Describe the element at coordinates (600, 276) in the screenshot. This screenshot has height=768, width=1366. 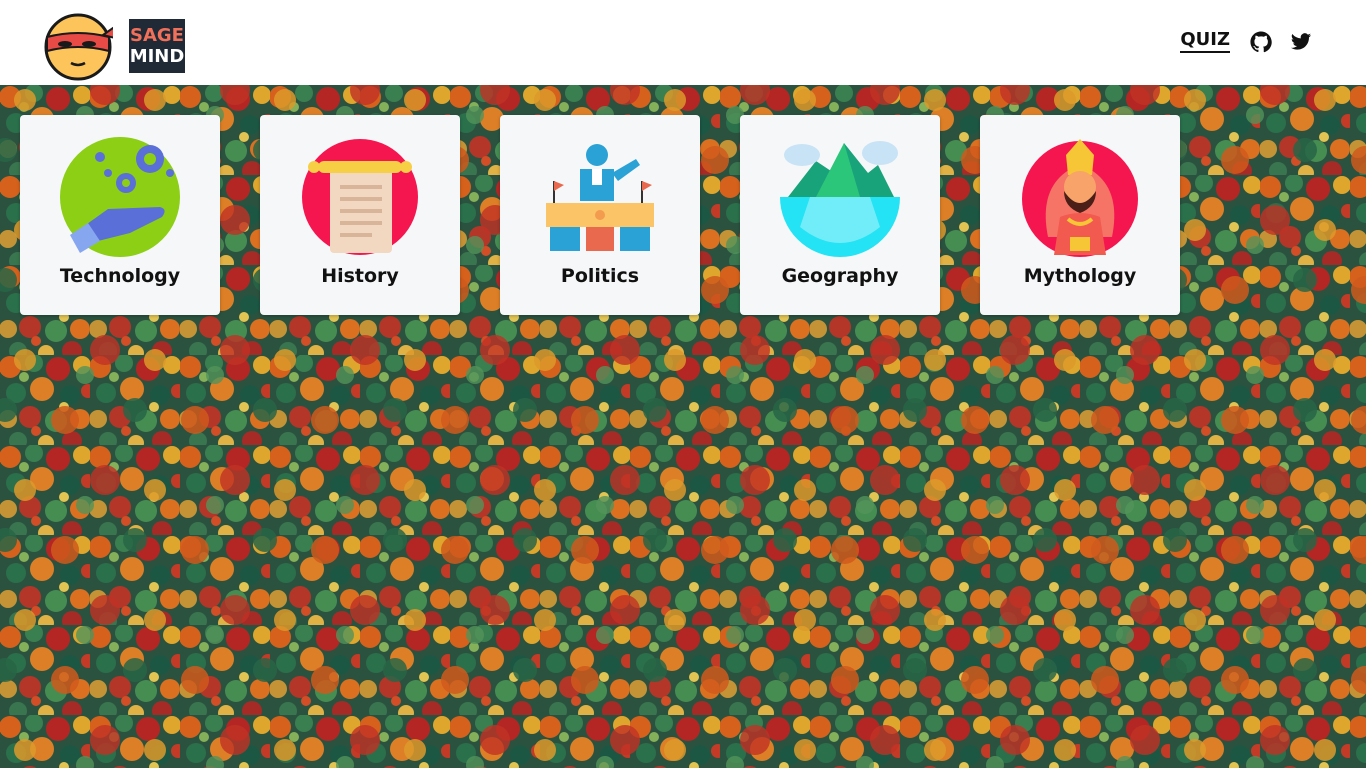
I see `category-label: Politics` at that location.